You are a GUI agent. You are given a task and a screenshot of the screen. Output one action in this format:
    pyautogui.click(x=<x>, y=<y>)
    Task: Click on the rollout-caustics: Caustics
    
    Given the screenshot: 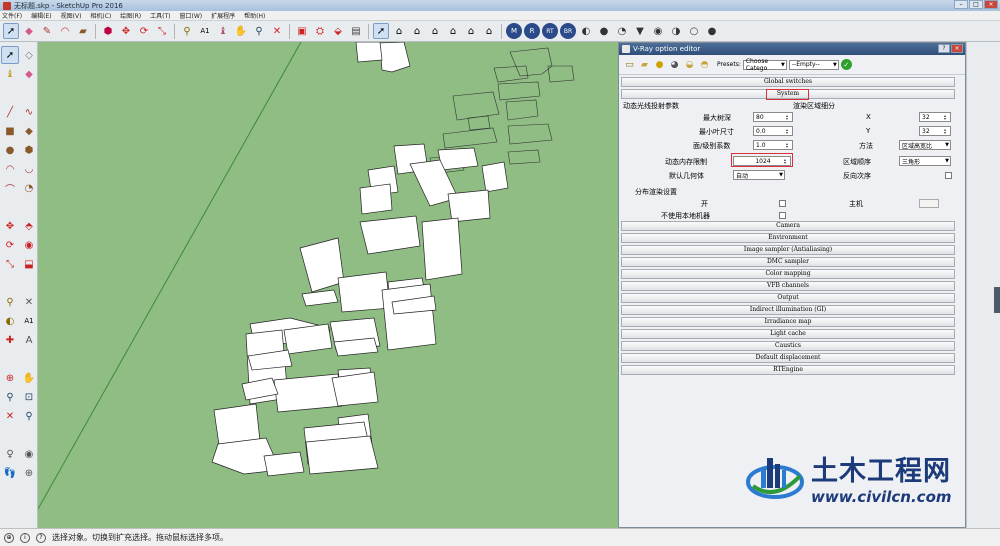 What is the action you would take?
    pyautogui.click(x=788, y=346)
    